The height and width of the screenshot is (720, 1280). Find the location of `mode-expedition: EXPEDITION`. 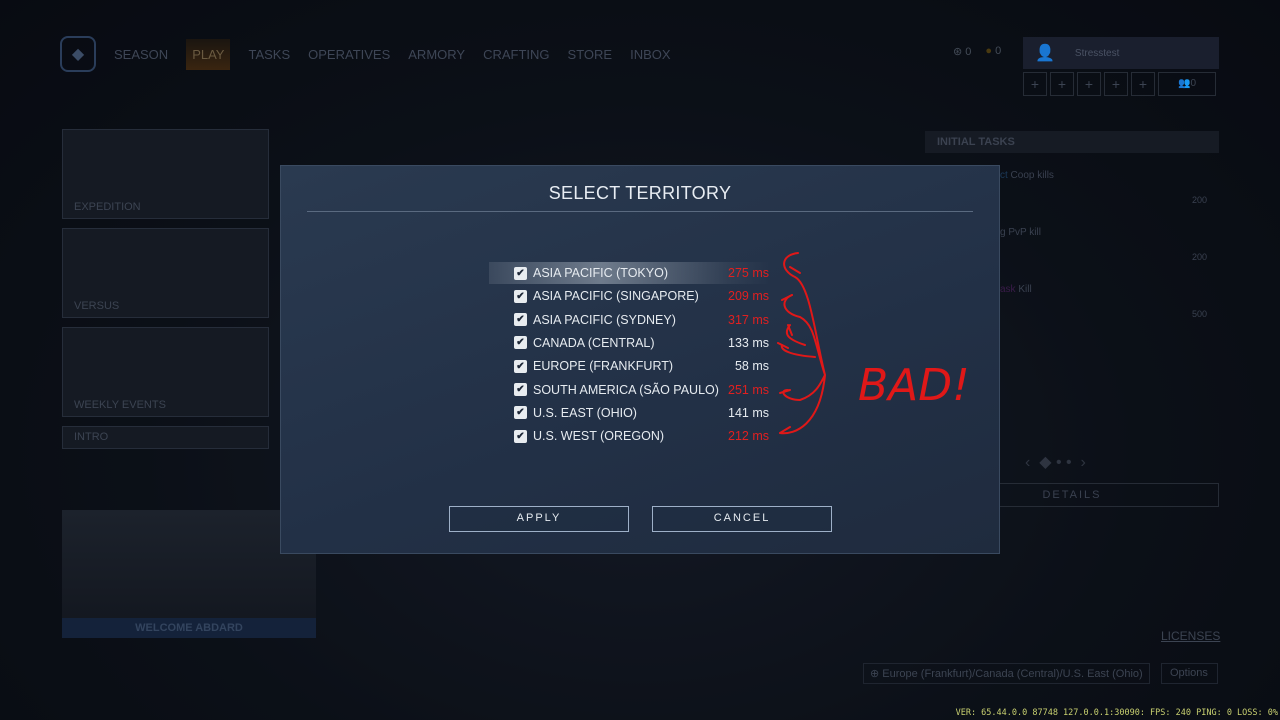

mode-expedition: EXPEDITION is located at coordinates (165, 174).